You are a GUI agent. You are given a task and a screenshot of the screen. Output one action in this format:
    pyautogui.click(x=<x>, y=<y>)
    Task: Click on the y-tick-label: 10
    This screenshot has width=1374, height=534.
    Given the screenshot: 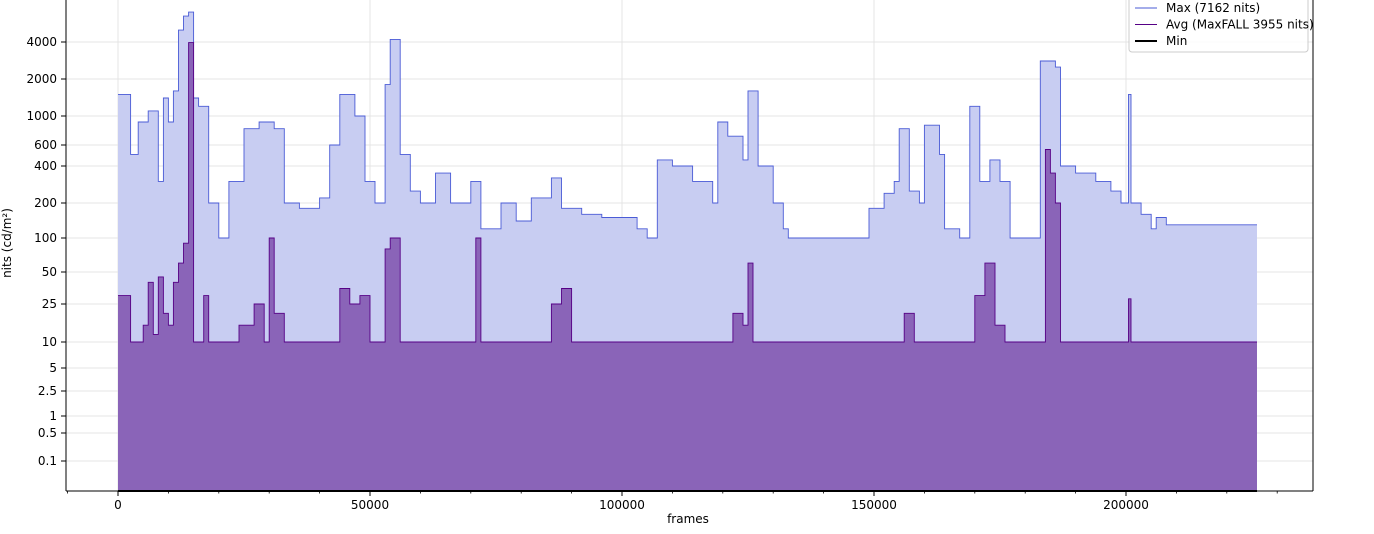 What is the action you would take?
    pyautogui.click(x=49, y=342)
    